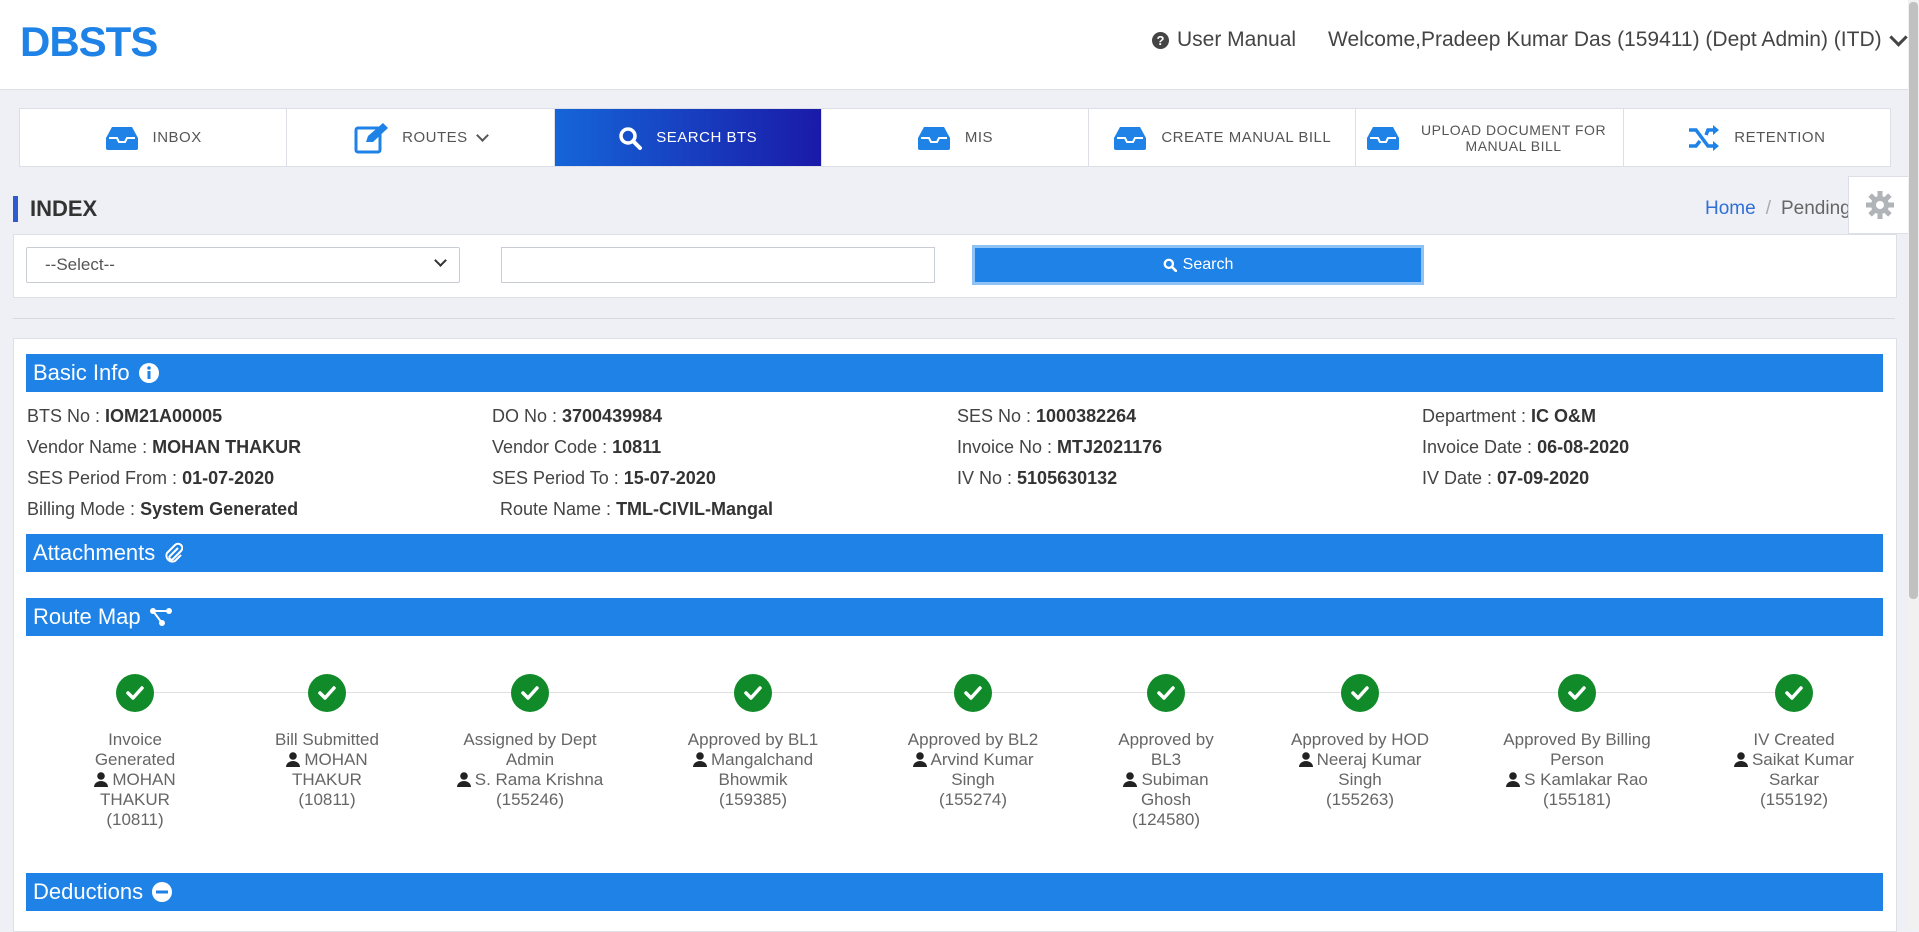  What do you see at coordinates (979, 137) in the screenshot?
I see `nav-mis-label: MIS` at bounding box center [979, 137].